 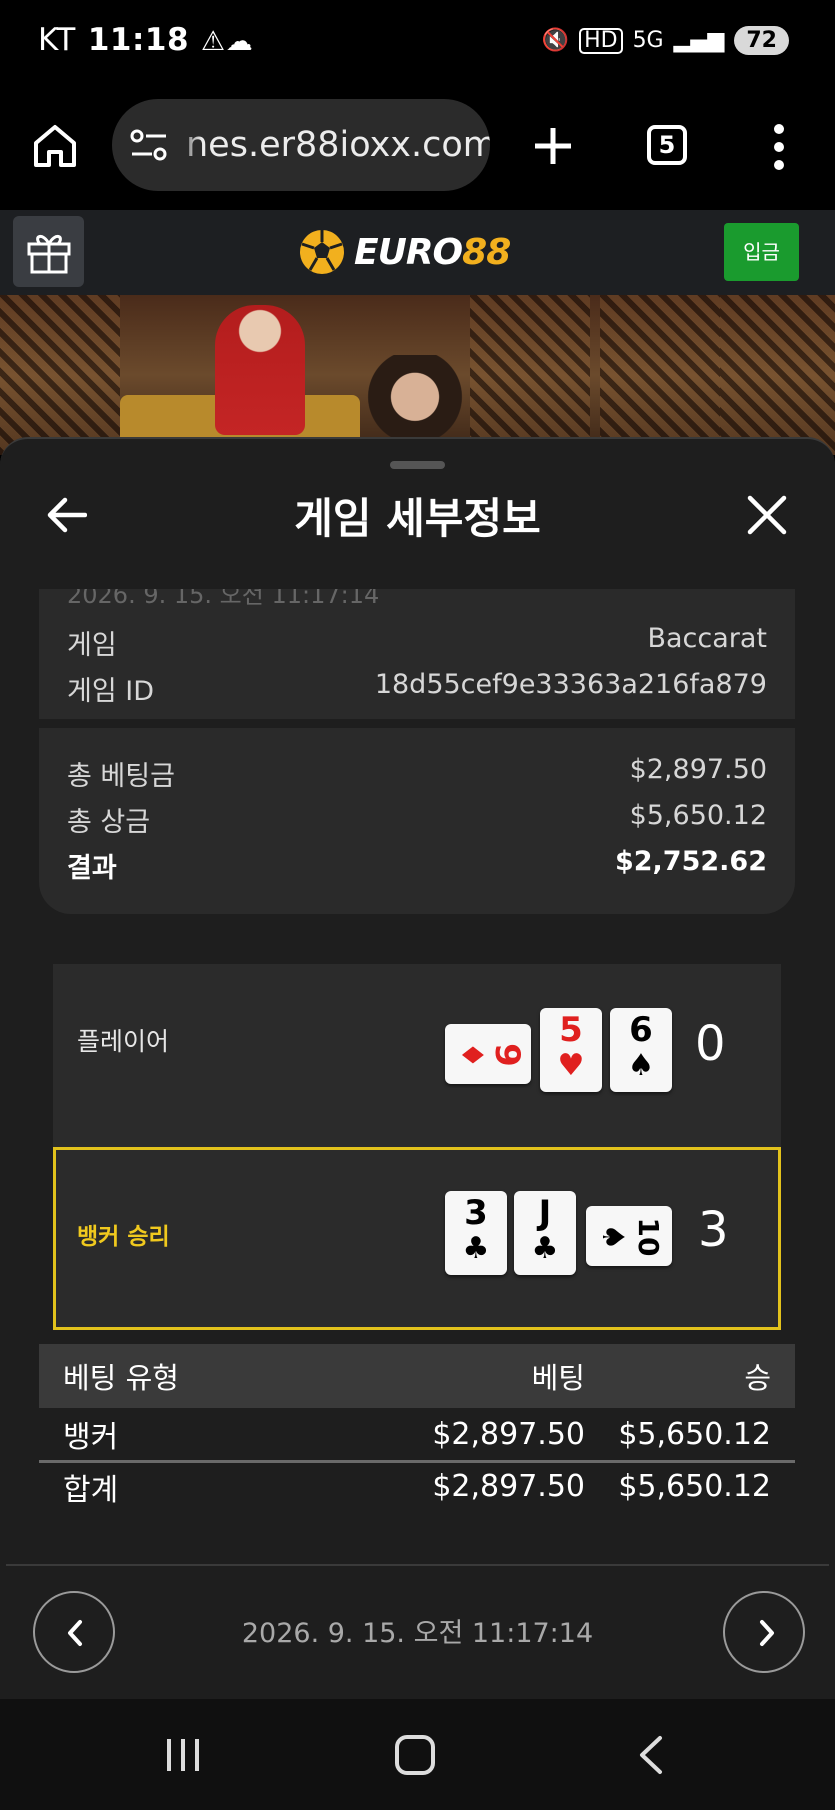 I want to click on info-row-game: 게임 Baccarat, so click(x=417, y=642).